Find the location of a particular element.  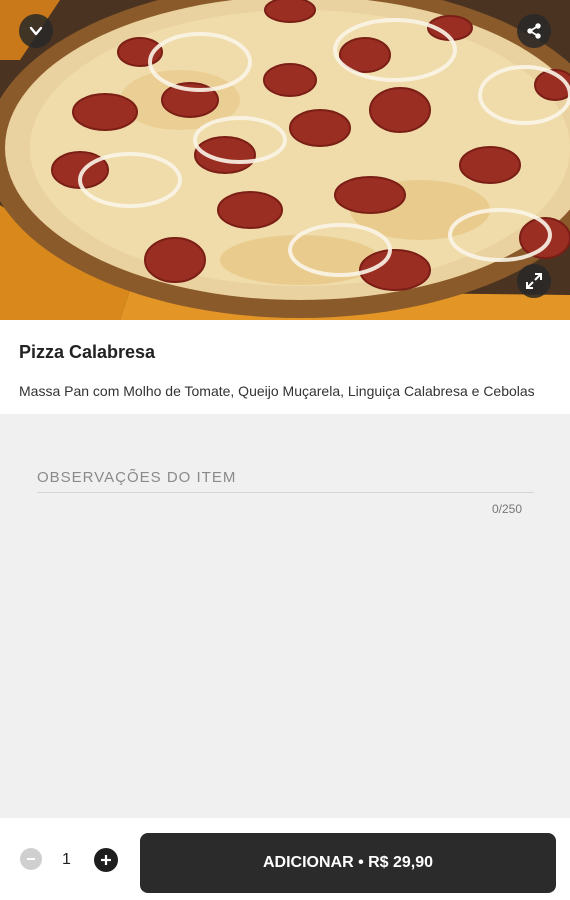

decrease-quantity-button is located at coordinates (31, 859).